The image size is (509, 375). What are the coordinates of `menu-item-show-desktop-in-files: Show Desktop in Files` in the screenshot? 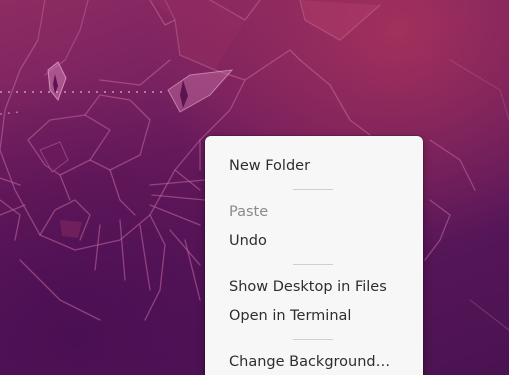 It's located at (314, 287).